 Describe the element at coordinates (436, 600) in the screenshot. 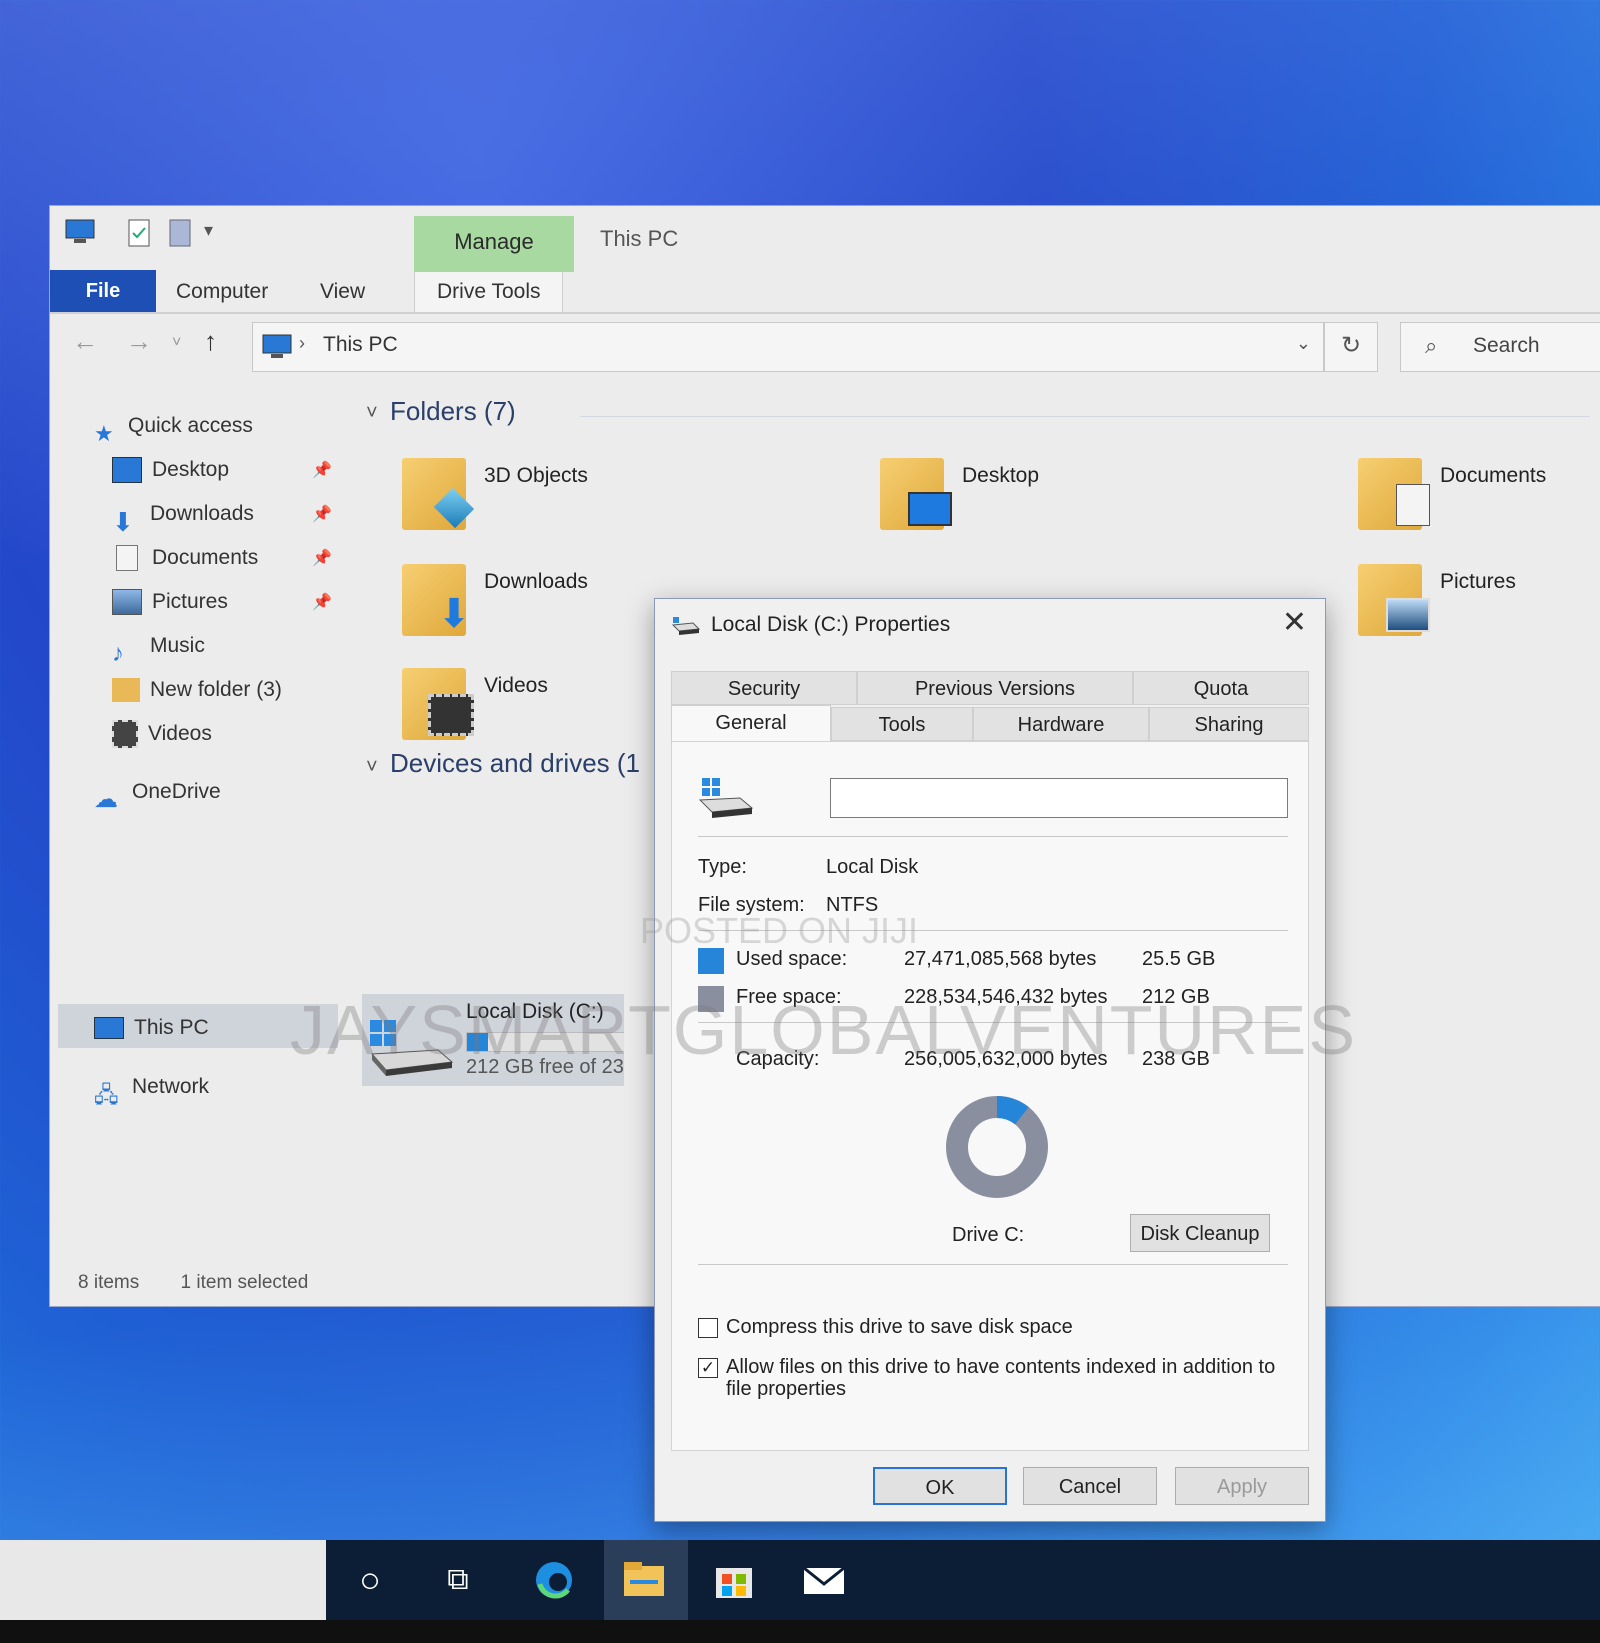

I see `folder-downloads-icon: ⬇` at that location.